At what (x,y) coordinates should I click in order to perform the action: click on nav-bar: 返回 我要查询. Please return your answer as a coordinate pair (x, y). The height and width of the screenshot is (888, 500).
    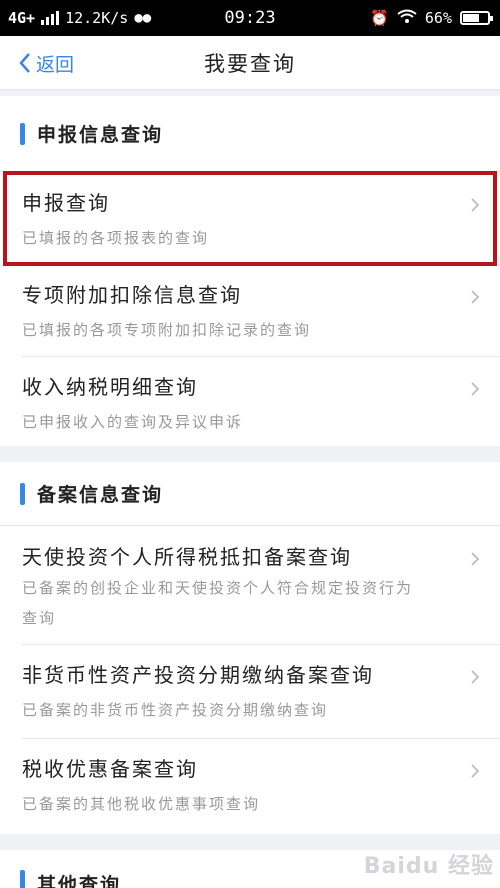
    Looking at the image, I should click on (250, 63).